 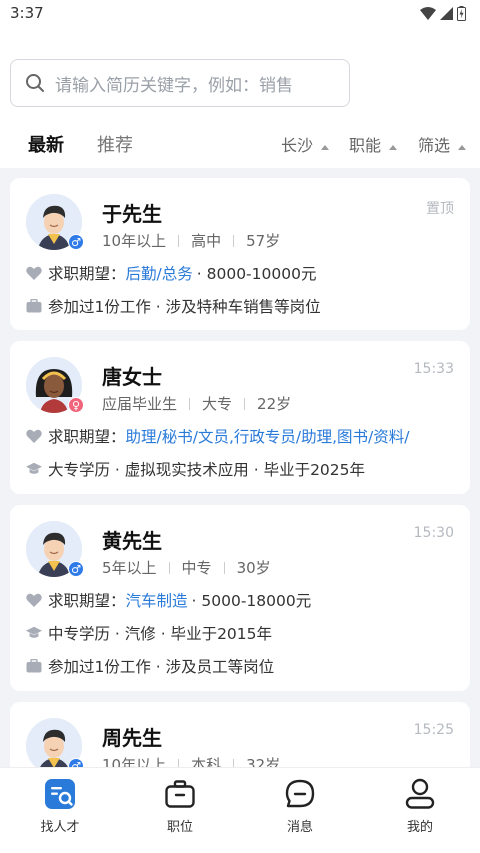 I want to click on city-filter-label: 长沙, so click(x=297, y=145).